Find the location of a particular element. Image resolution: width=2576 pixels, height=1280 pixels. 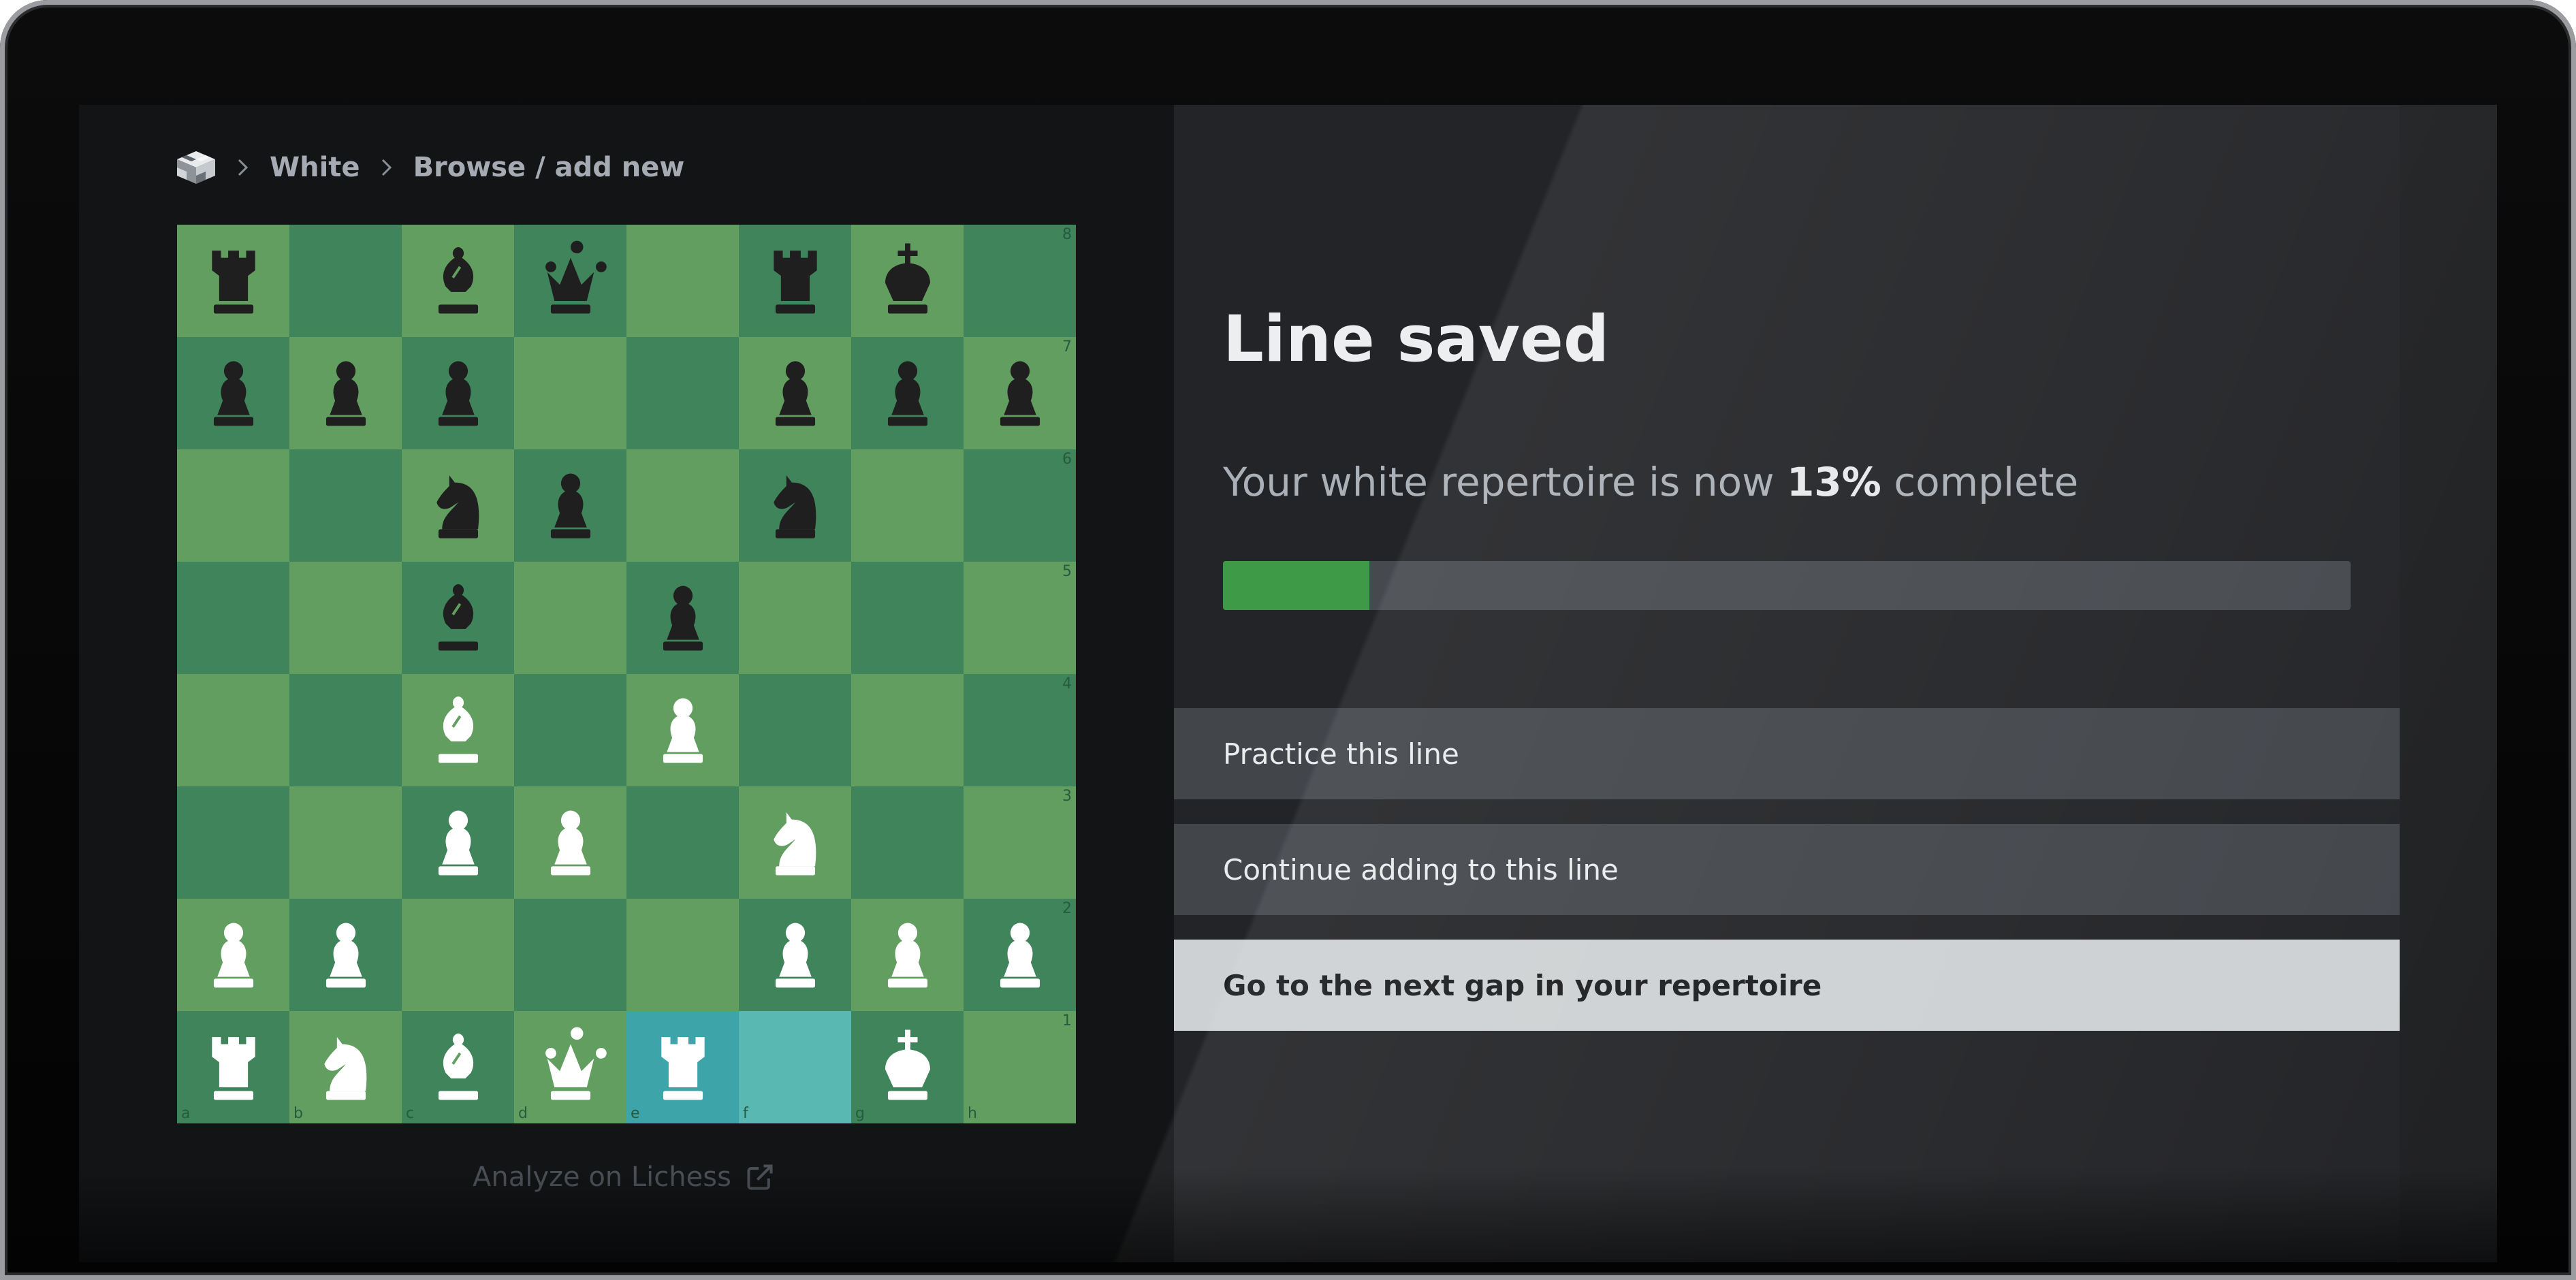

square-b2 is located at coordinates (345, 955).